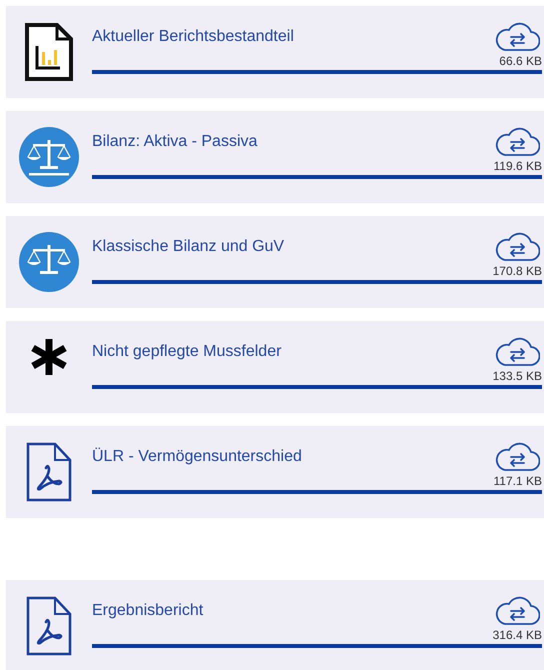  I want to click on report-card: ÜLR - Vermögensunterschied 117.1 KB, so click(275, 472).